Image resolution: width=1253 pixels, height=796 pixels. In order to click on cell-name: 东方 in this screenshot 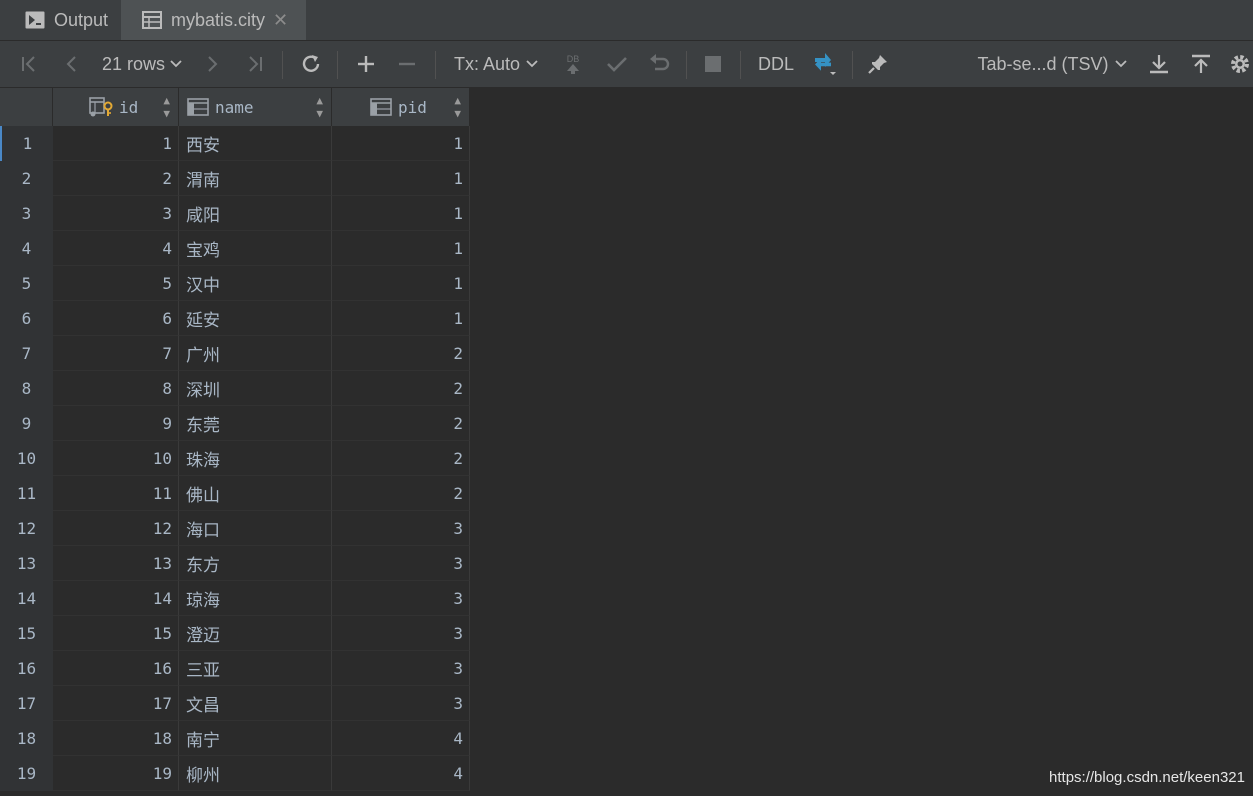, I will do `click(255, 563)`.